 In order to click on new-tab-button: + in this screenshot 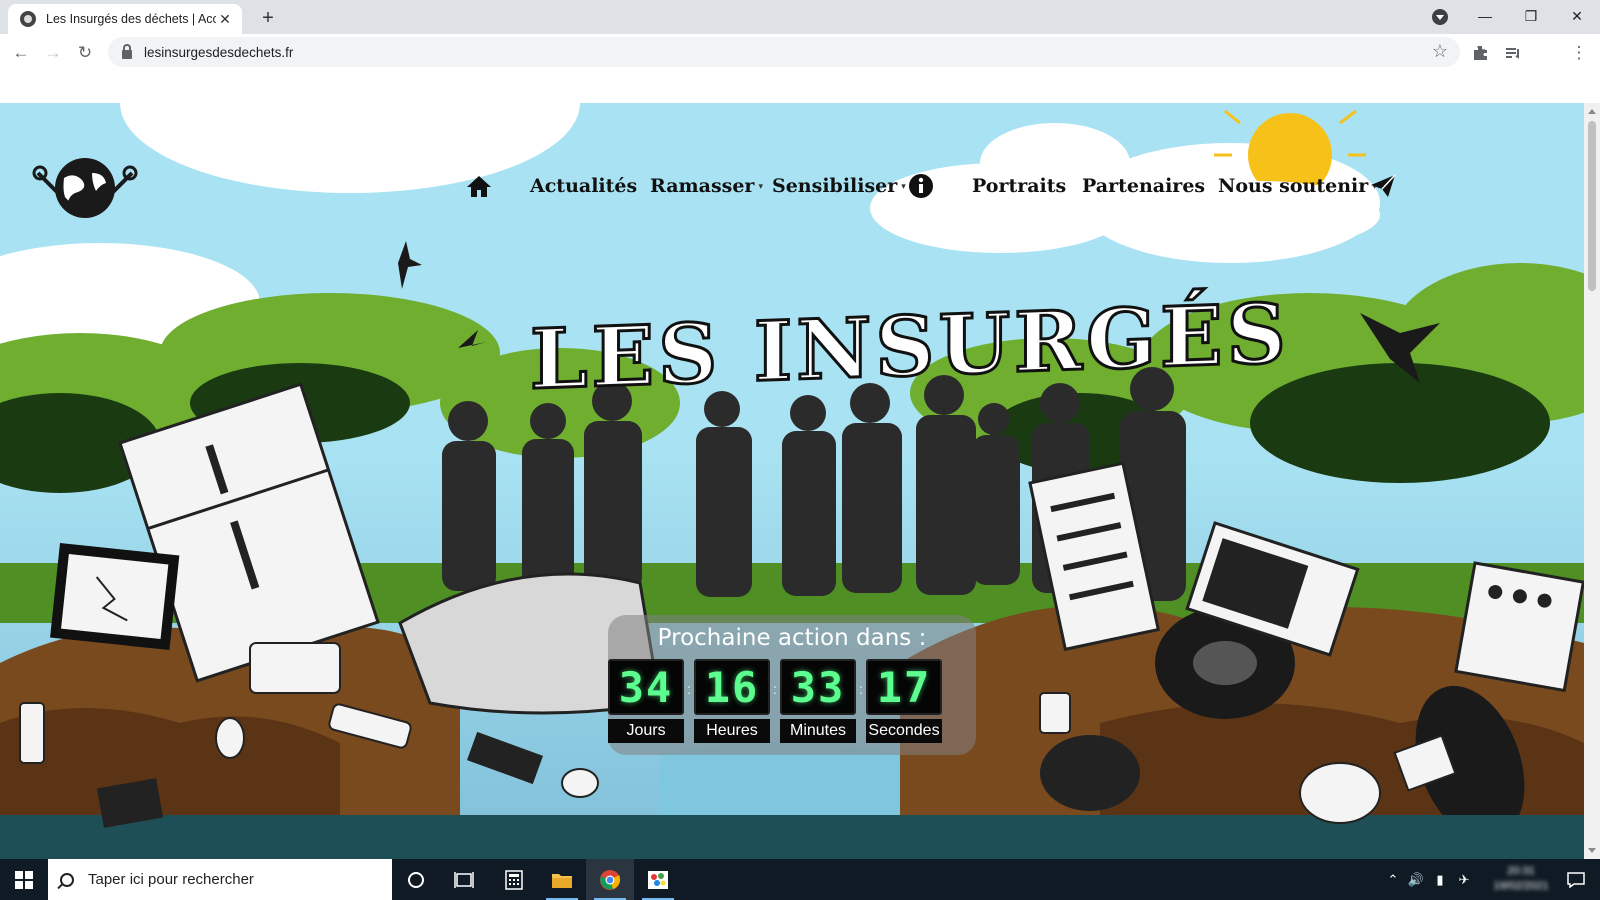, I will do `click(268, 18)`.